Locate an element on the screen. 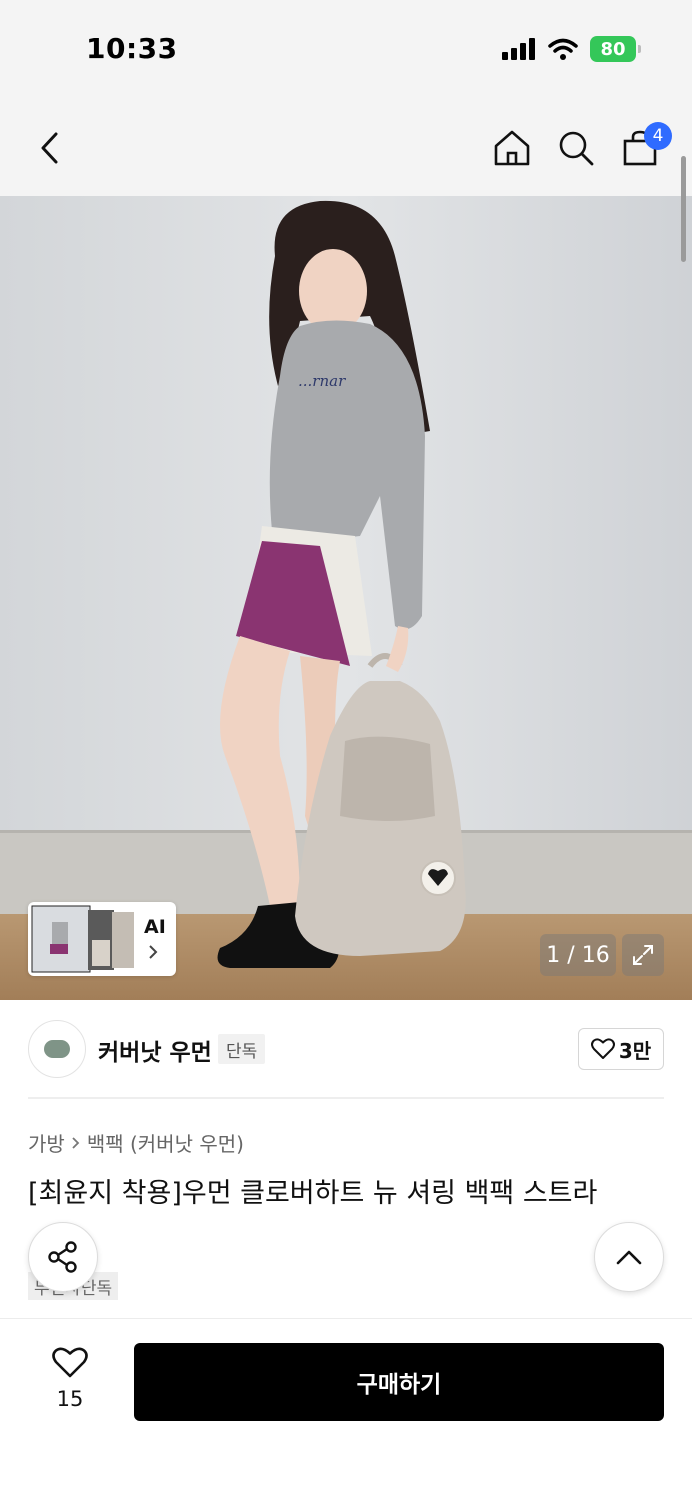 This screenshot has height=1500, width=692. svg-text: ...rnar is located at coordinates (322, 381).